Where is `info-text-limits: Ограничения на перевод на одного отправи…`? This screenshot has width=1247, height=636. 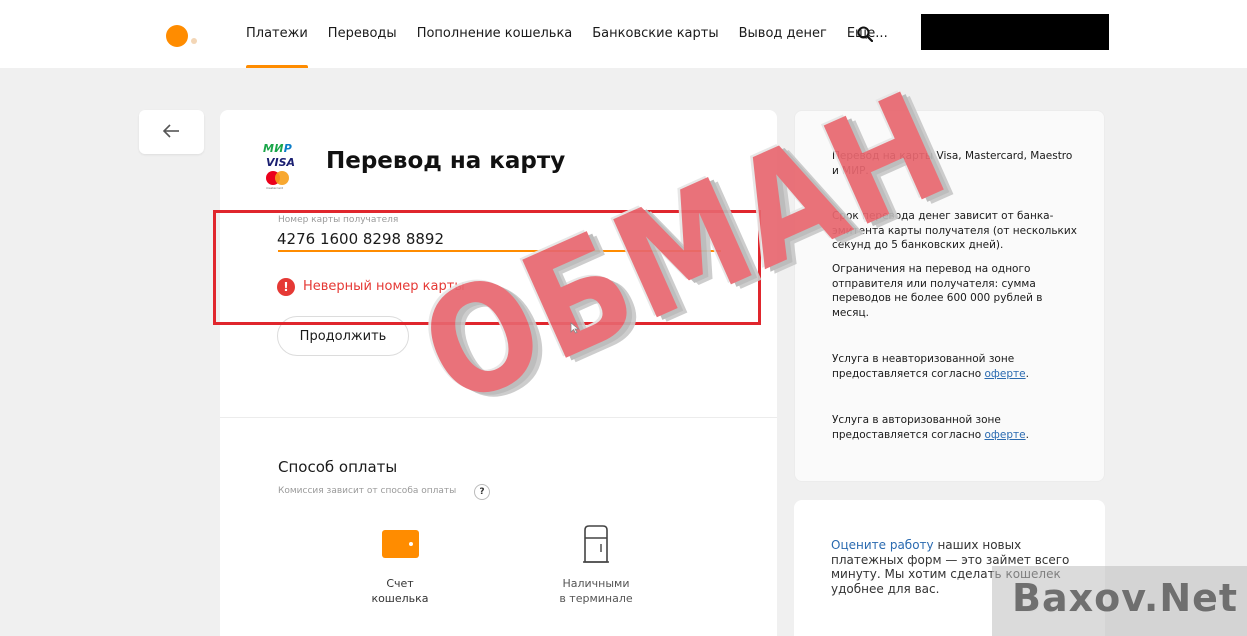 info-text-limits: Ограничения на перевод на одного отправи… is located at coordinates (937, 291).